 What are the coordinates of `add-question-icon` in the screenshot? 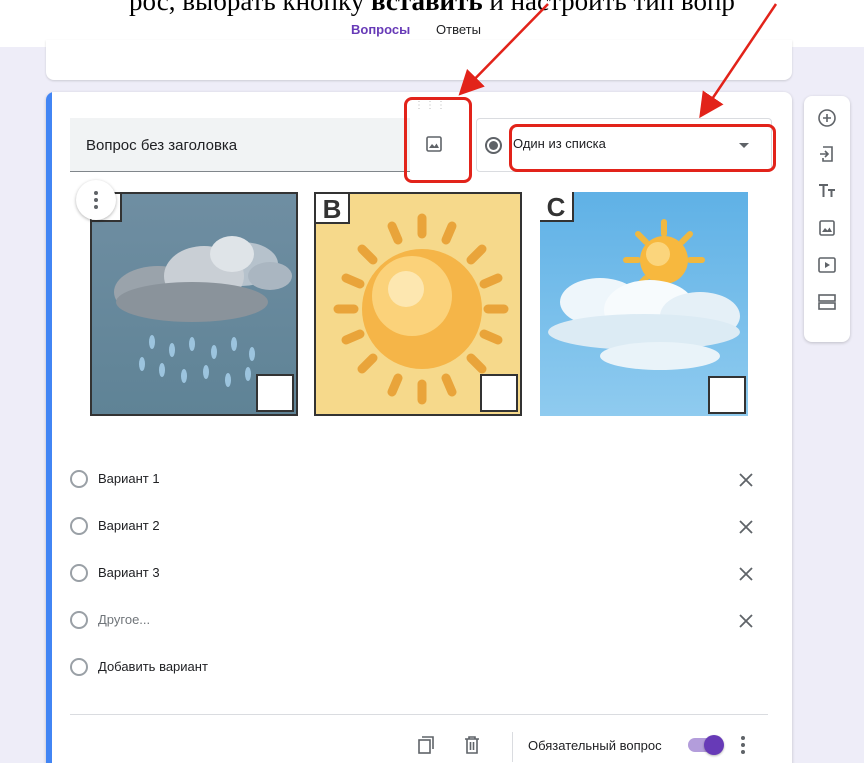 It's located at (827, 118).